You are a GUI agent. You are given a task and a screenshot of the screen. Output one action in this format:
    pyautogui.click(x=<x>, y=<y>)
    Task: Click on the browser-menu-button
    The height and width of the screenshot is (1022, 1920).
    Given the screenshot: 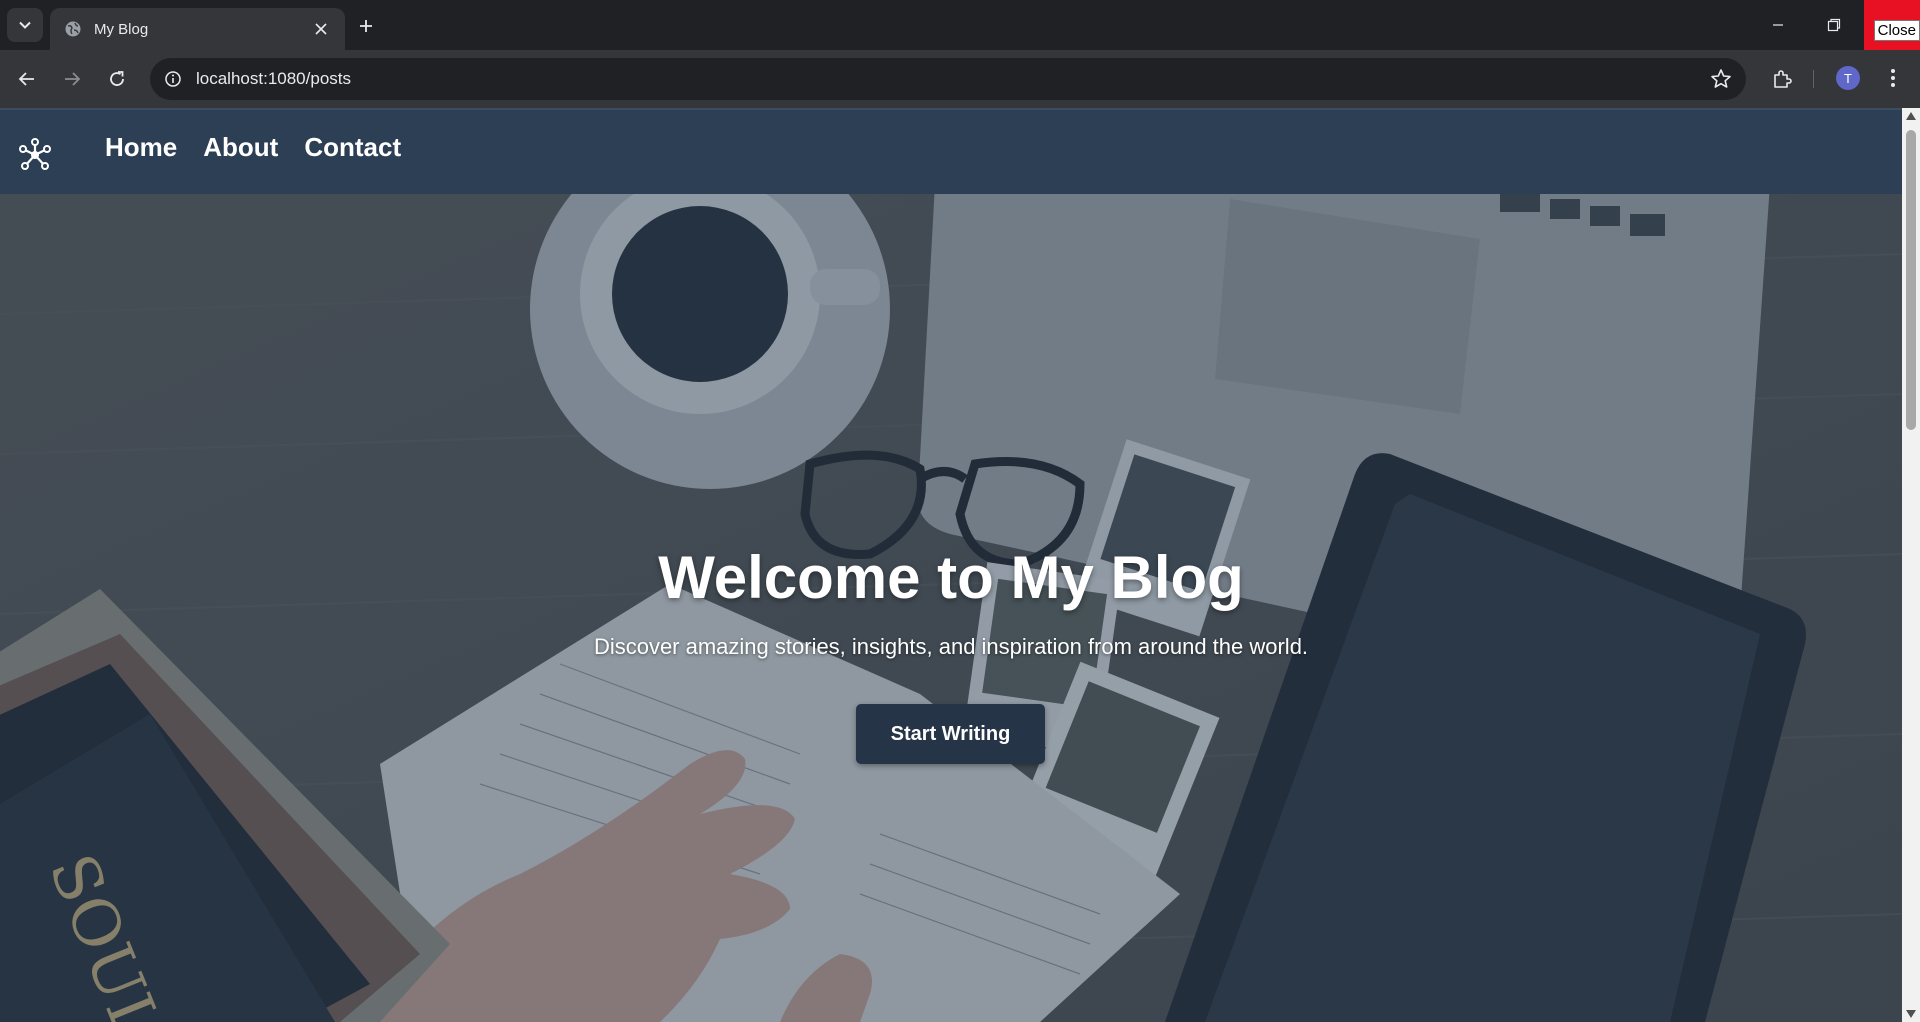 What is the action you would take?
    pyautogui.click(x=1893, y=78)
    